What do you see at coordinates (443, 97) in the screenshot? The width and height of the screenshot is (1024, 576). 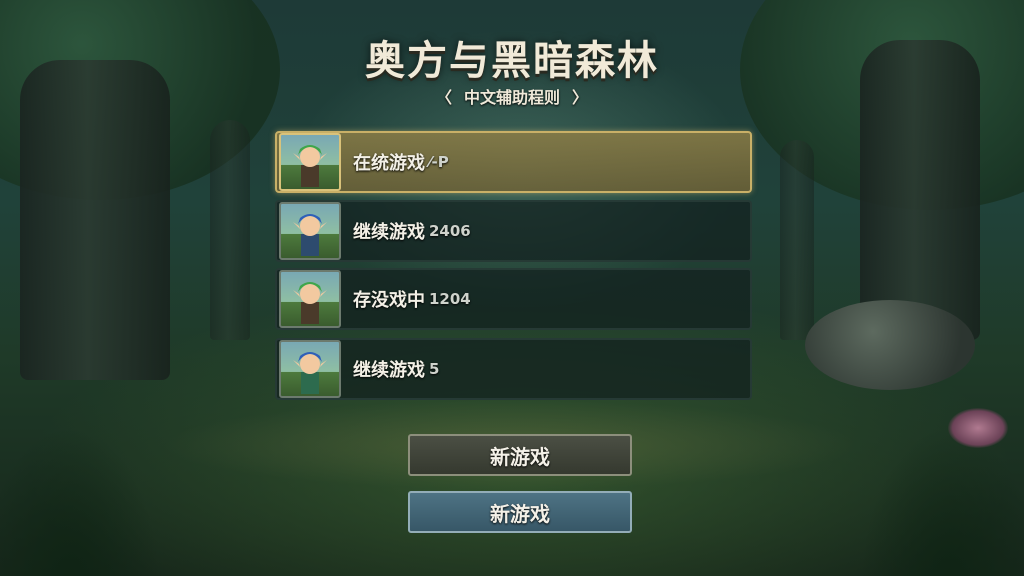 I see `subtitle-left-bracket: 〈` at bounding box center [443, 97].